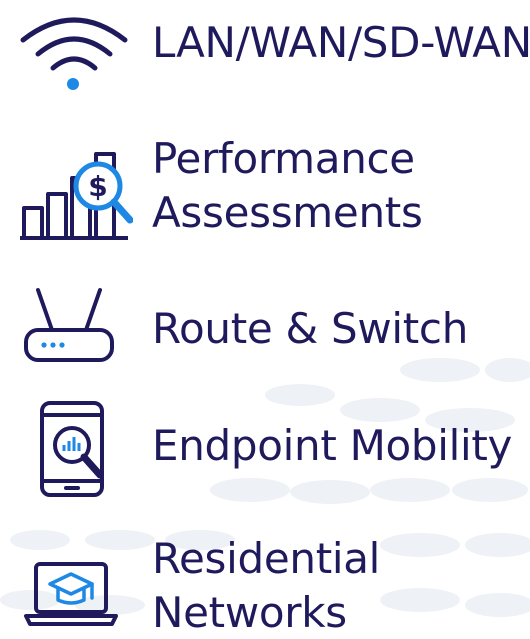  What do you see at coordinates (287, 186) in the screenshot?
I see `service-label: Performance Assessments` at bounding box center [287, 186].